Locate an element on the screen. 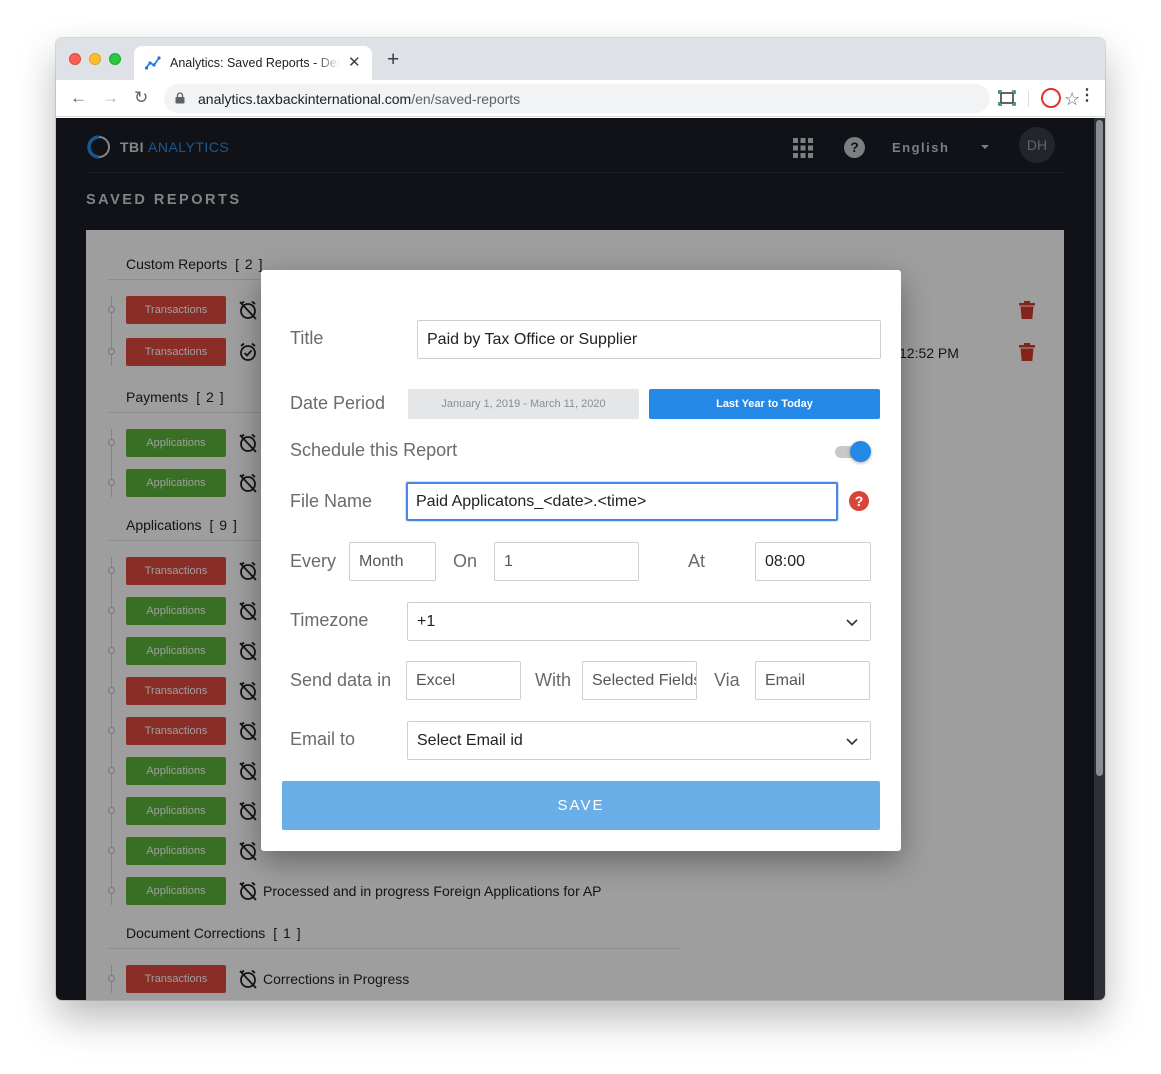 The image size is (1161, 1074). timezone-select: +1 is located at coordinates (639, 621).